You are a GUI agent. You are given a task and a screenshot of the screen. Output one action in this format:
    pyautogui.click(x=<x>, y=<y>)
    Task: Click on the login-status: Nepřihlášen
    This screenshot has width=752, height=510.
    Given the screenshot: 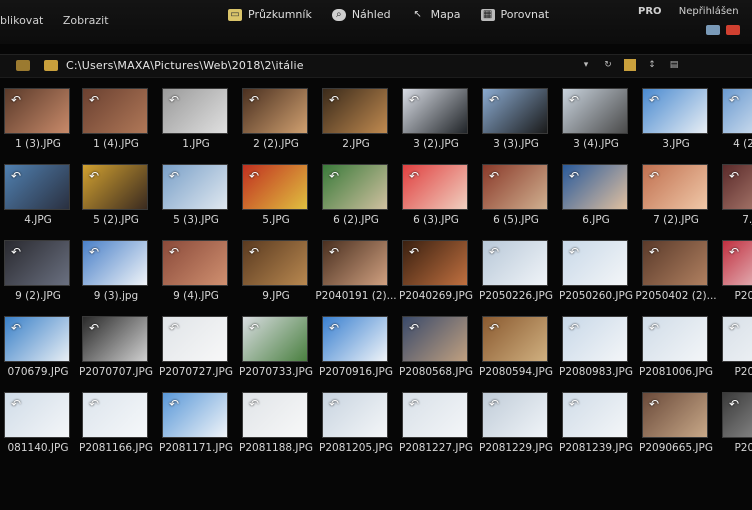 What is the action you would take?
    pyautogui.click(x=709, y=11)
    